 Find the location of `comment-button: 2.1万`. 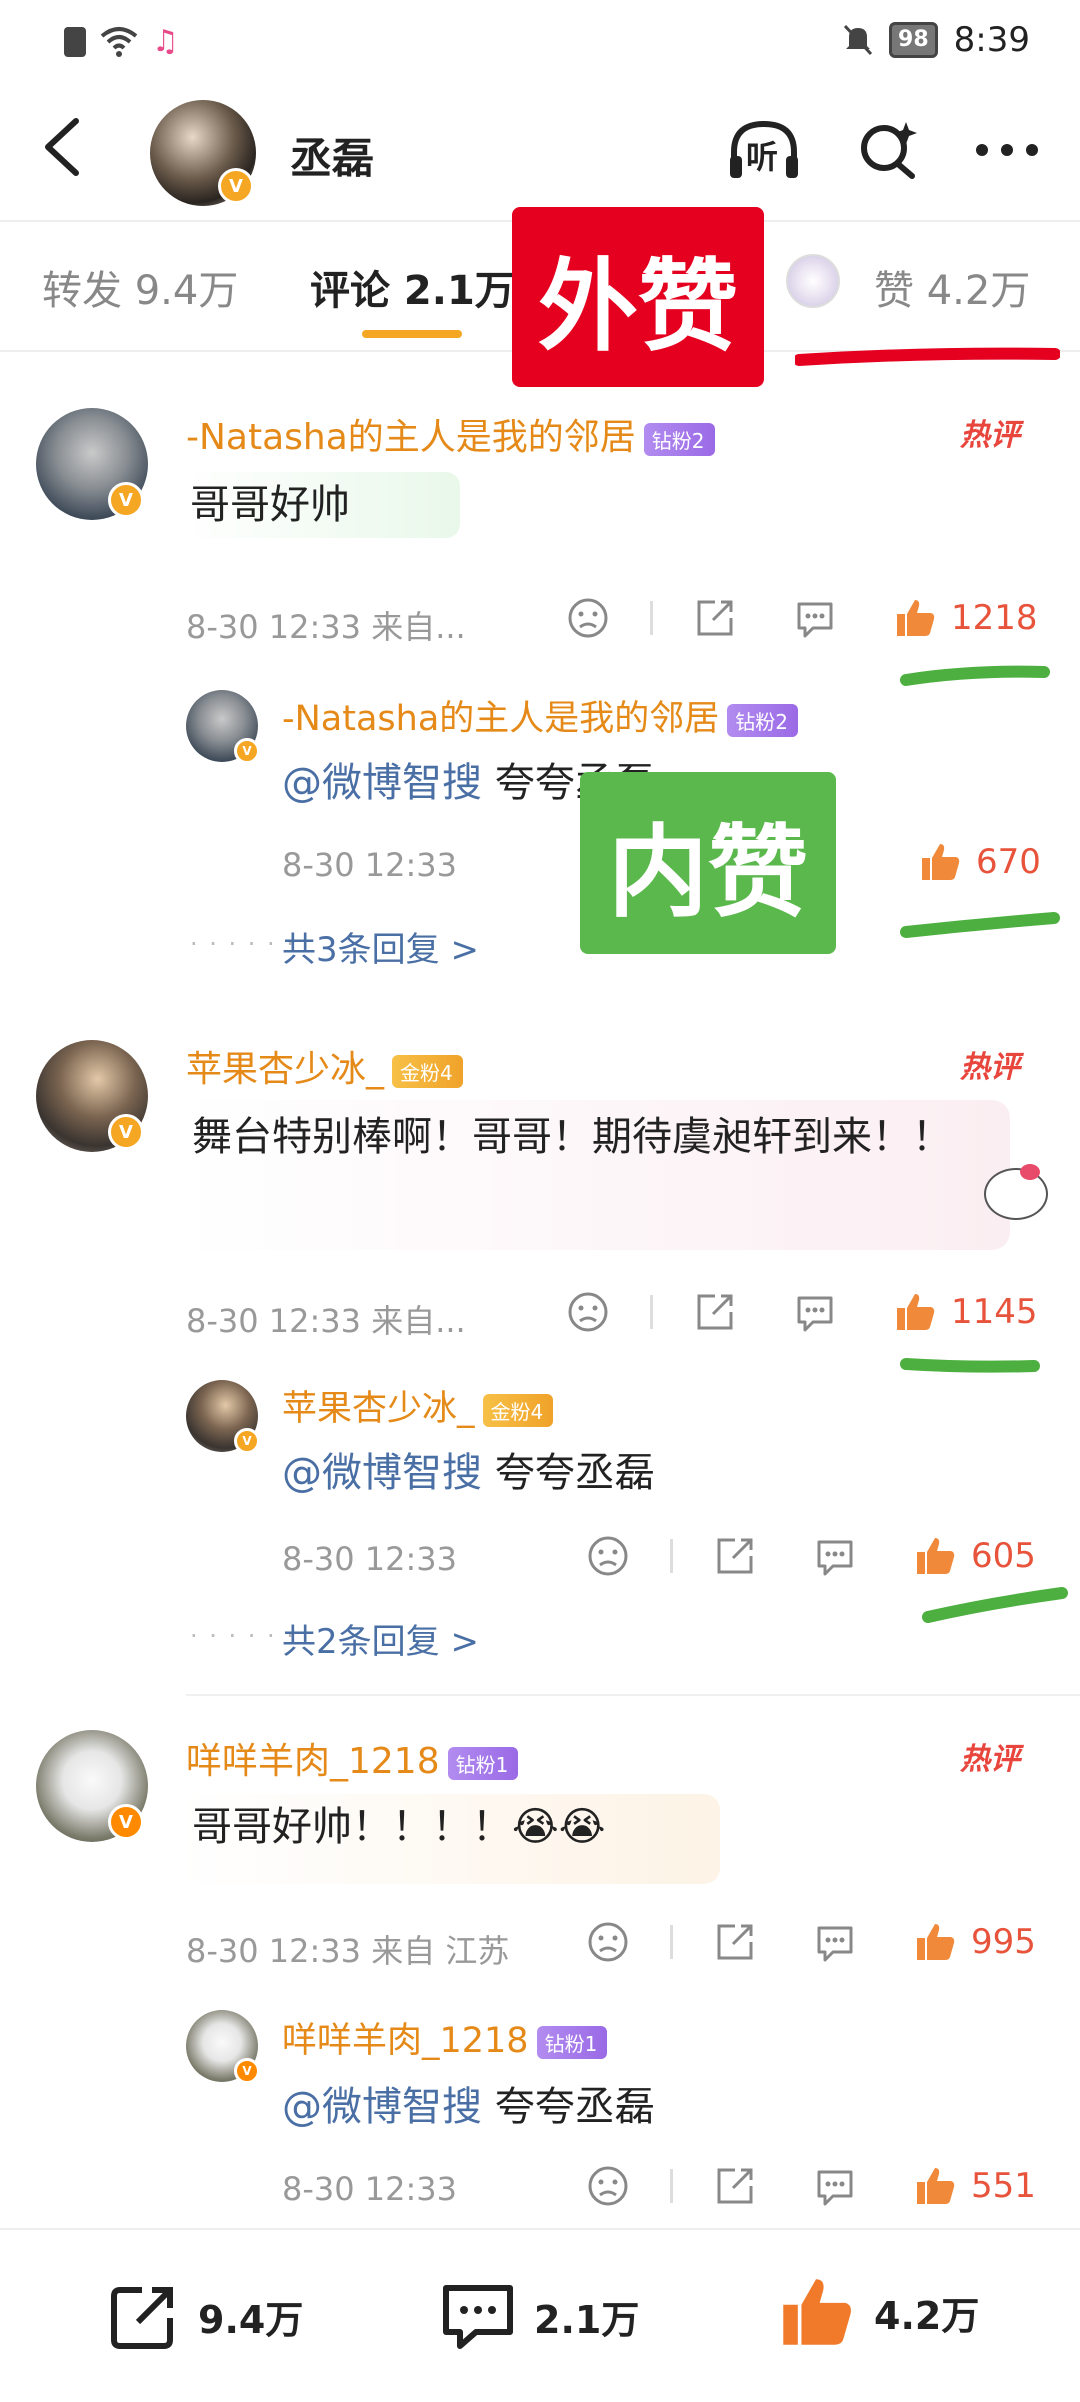

comment-button: 2.1万 is located at coordinates (539, 2316).